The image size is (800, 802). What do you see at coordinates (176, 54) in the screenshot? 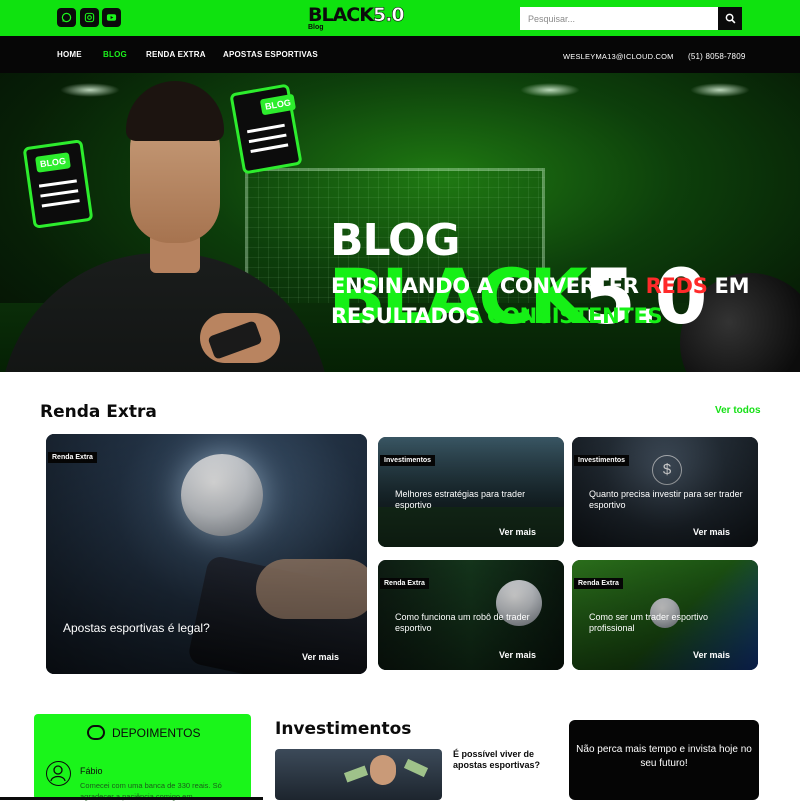
I see `nav-renda-extra: RENDA EXTRA` at bounding box center [176, 54].